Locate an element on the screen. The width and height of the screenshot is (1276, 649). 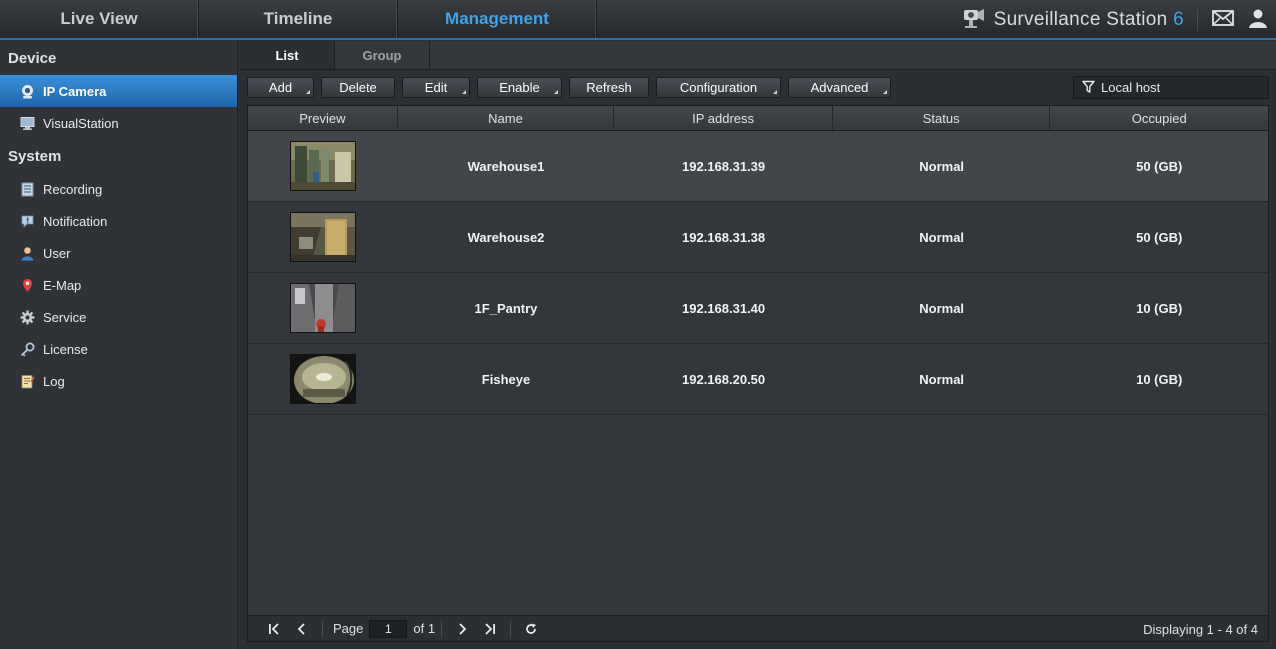
sidebar-item-label: License is located at coordinates (65, 349).